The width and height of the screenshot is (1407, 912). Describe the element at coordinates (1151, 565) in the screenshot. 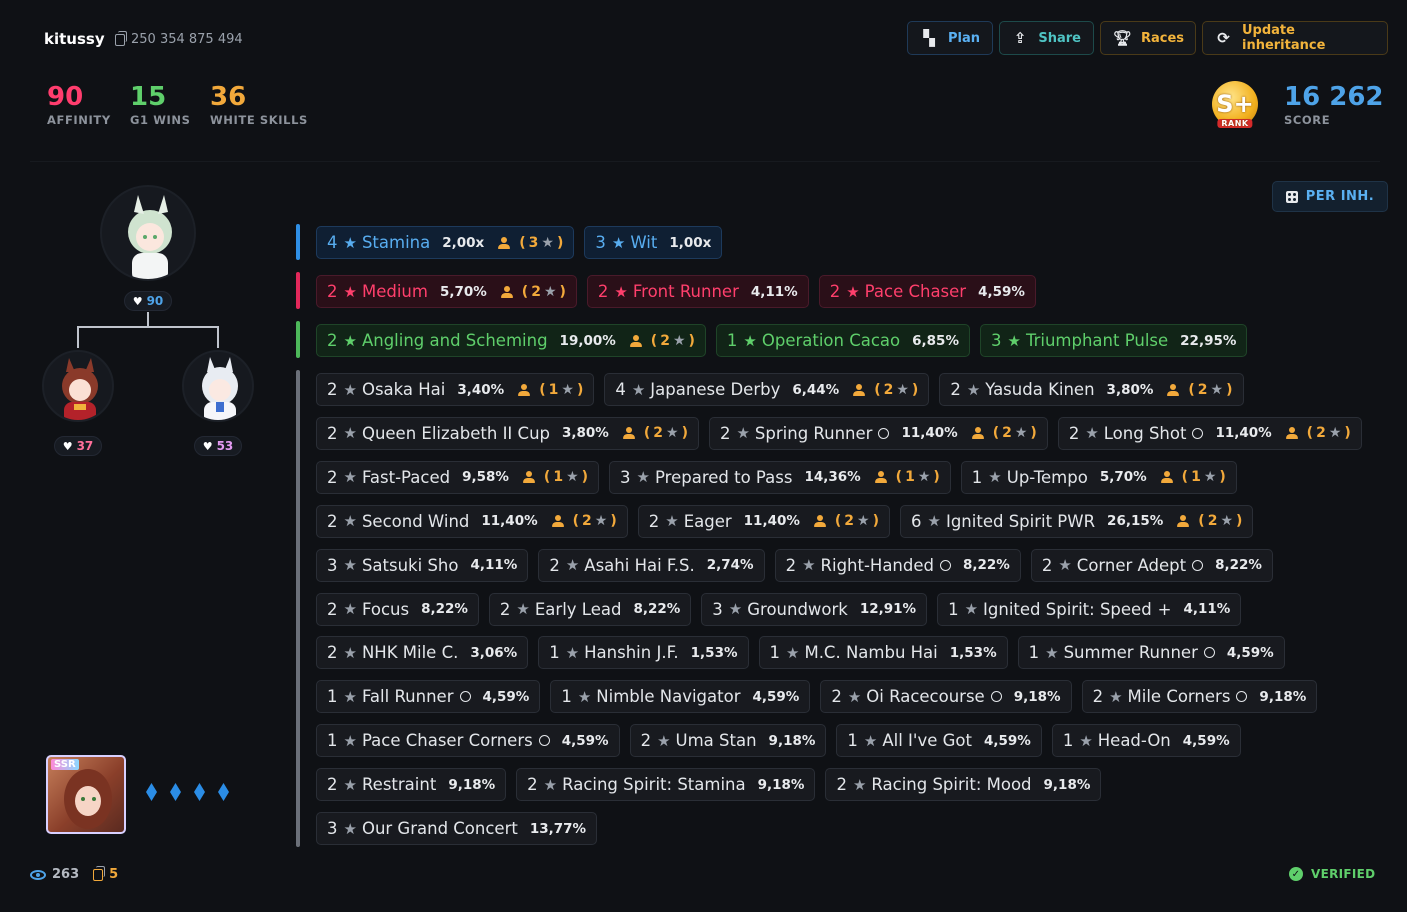

I see `white-spark-chip: 2 ★ Corner Adept 8,22%` at that location.